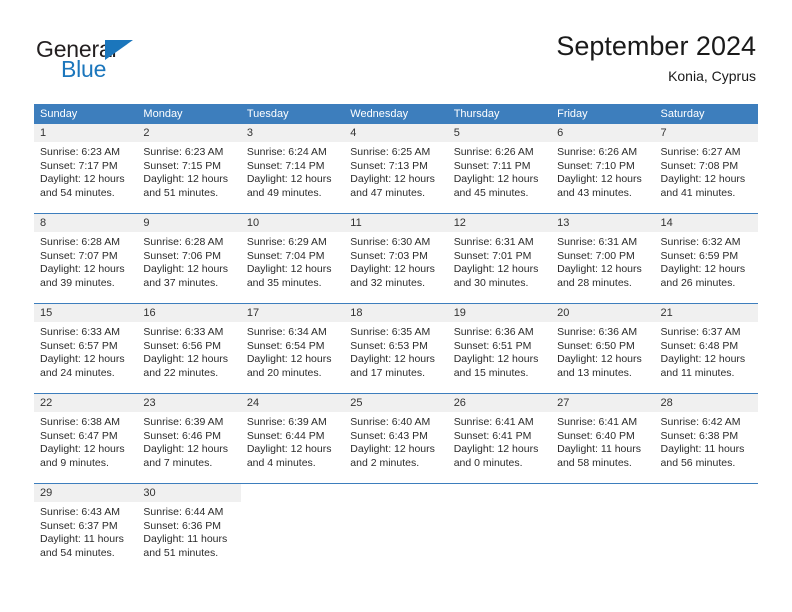 Image resolution: width=792 pixels, height=612 pixels. I want to click on sunset-text: Sunset: 6:47 PM, so click(79, 435).